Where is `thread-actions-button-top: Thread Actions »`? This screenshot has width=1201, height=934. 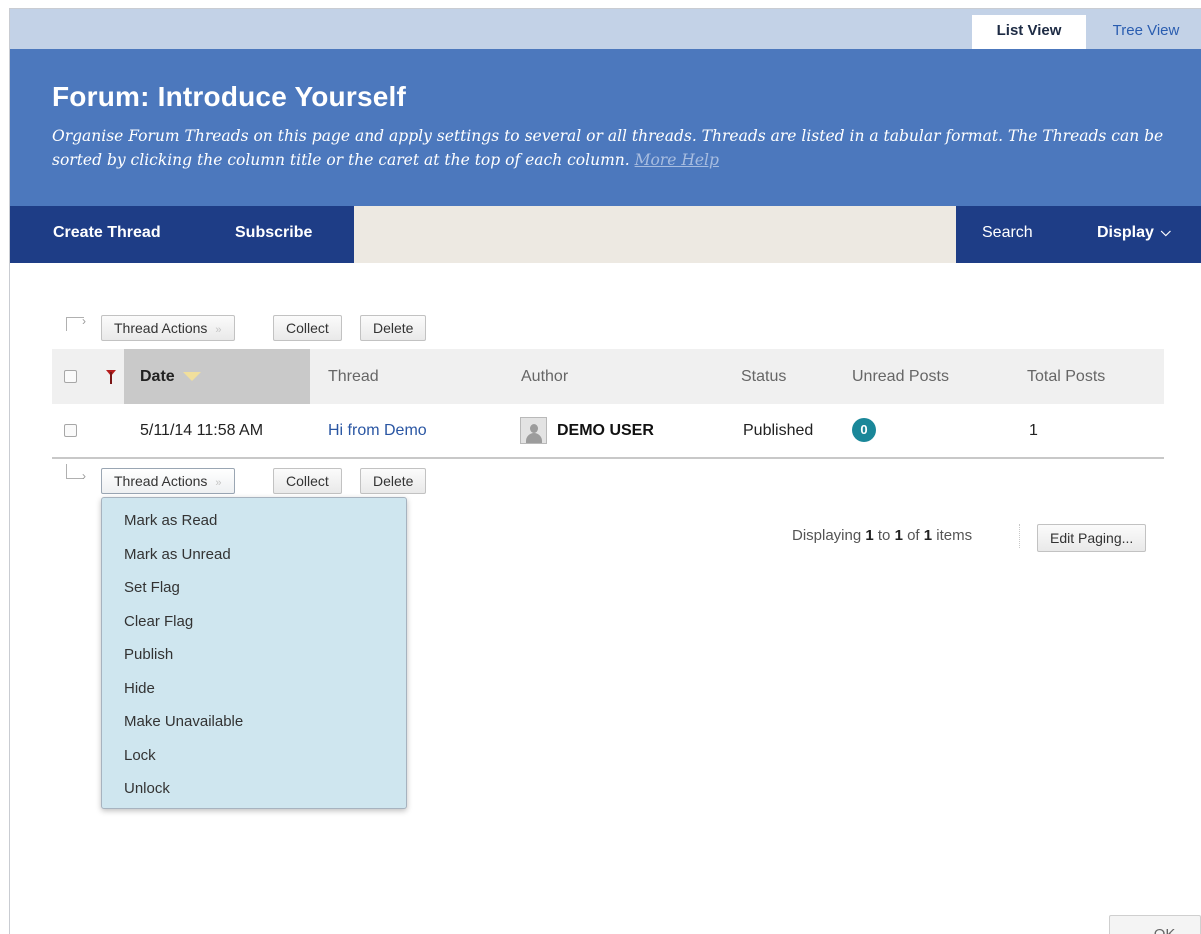 thread-actions-button-top: Thread Actions » is located at coordinates (168, 328).